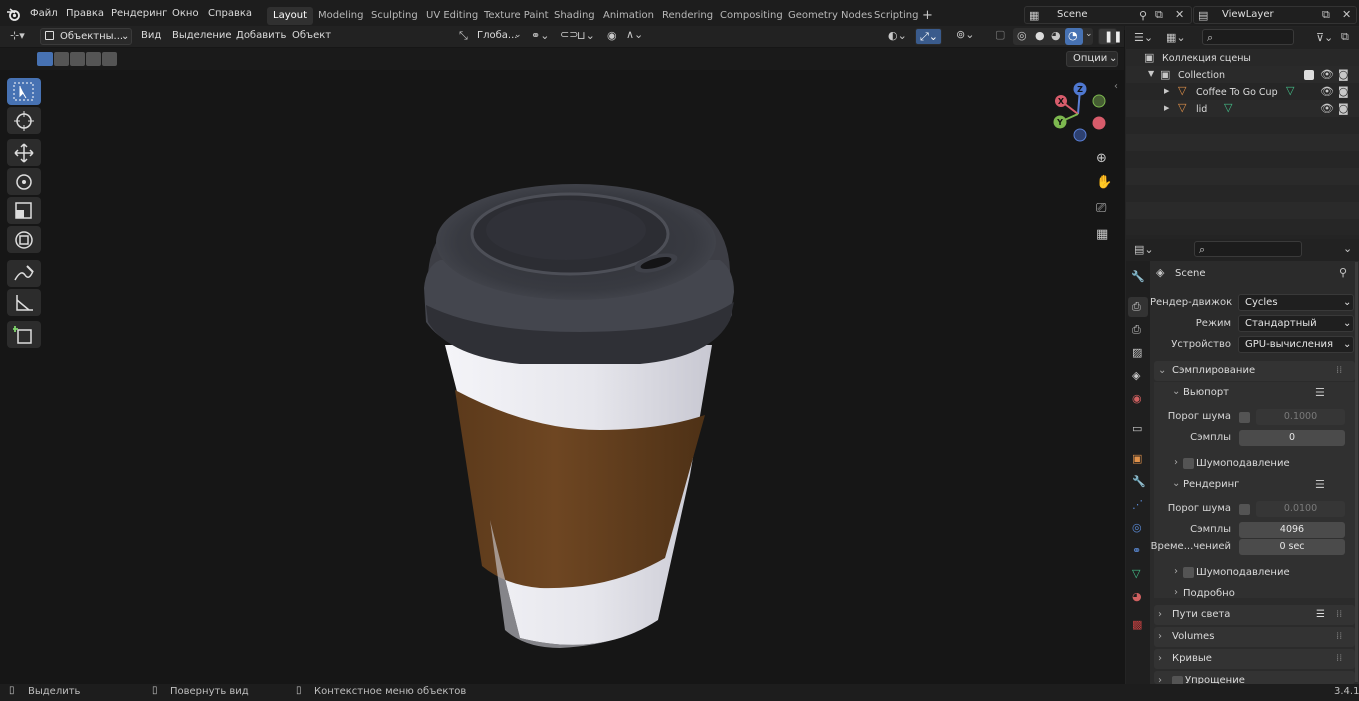  What do you see at coordinates (1104, 182) in the screenshot?
I see `pan-hand-icon: ✋` at bounding box center [1104, 182].